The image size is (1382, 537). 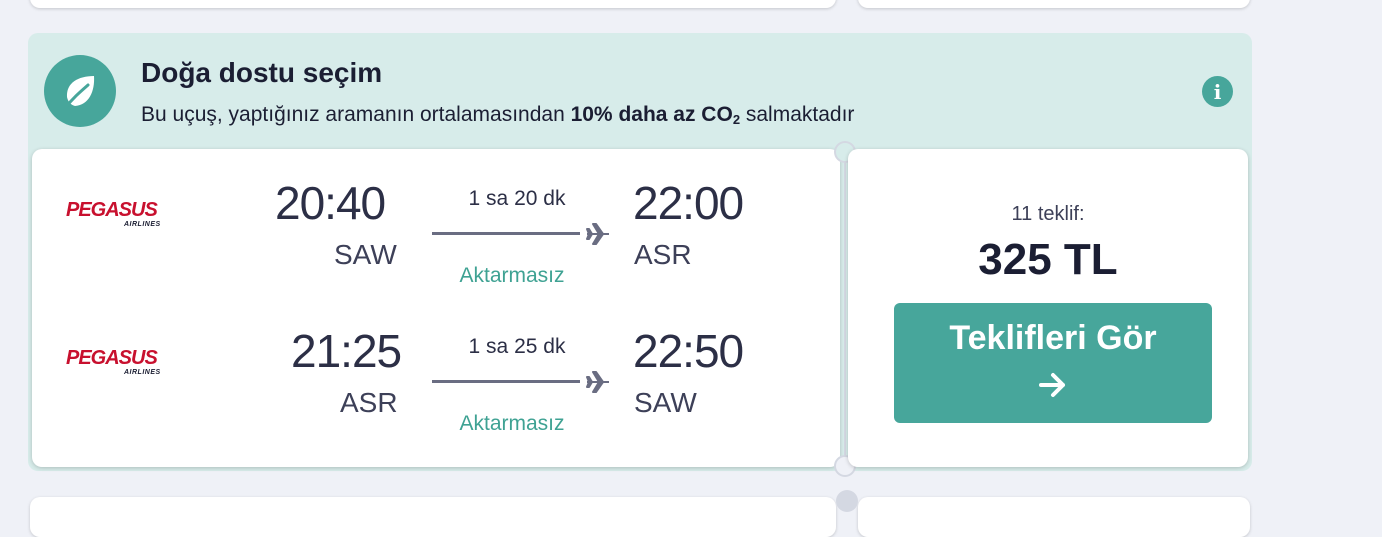 What do you see at coordinates (1054, 517) in the screenshot?
I see `next-result-card-right` at bounding box center [1054, 517].